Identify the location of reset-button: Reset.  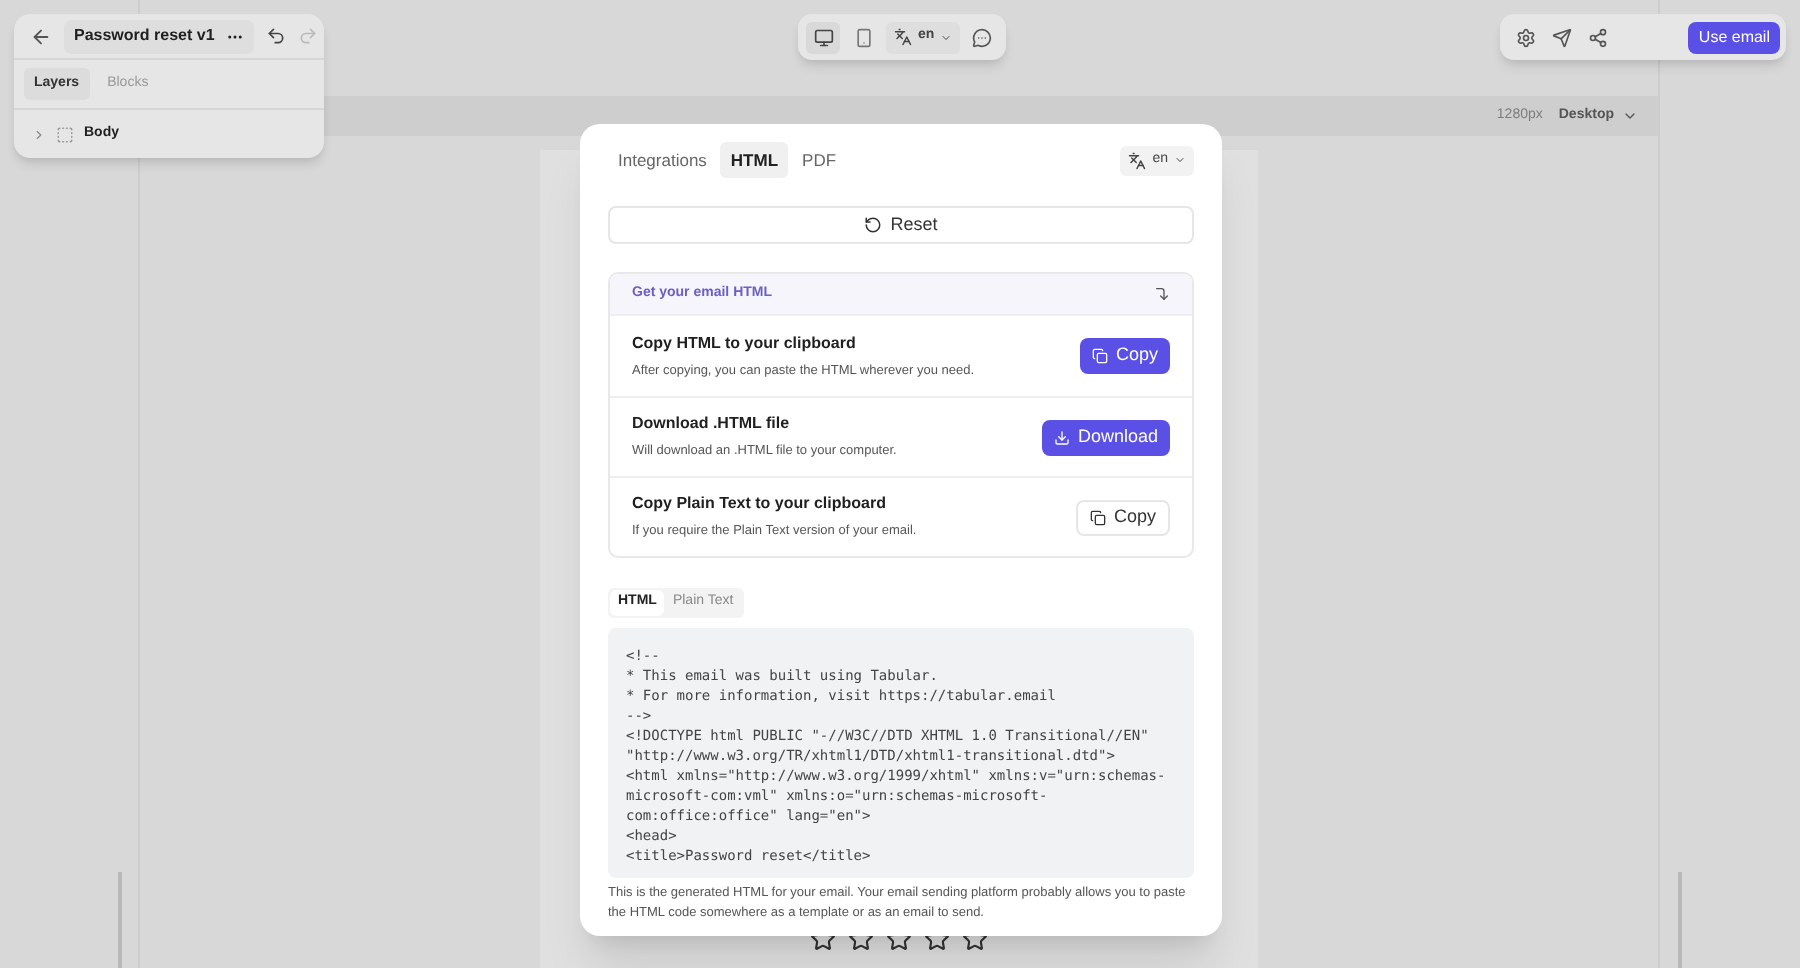
(901, 225).